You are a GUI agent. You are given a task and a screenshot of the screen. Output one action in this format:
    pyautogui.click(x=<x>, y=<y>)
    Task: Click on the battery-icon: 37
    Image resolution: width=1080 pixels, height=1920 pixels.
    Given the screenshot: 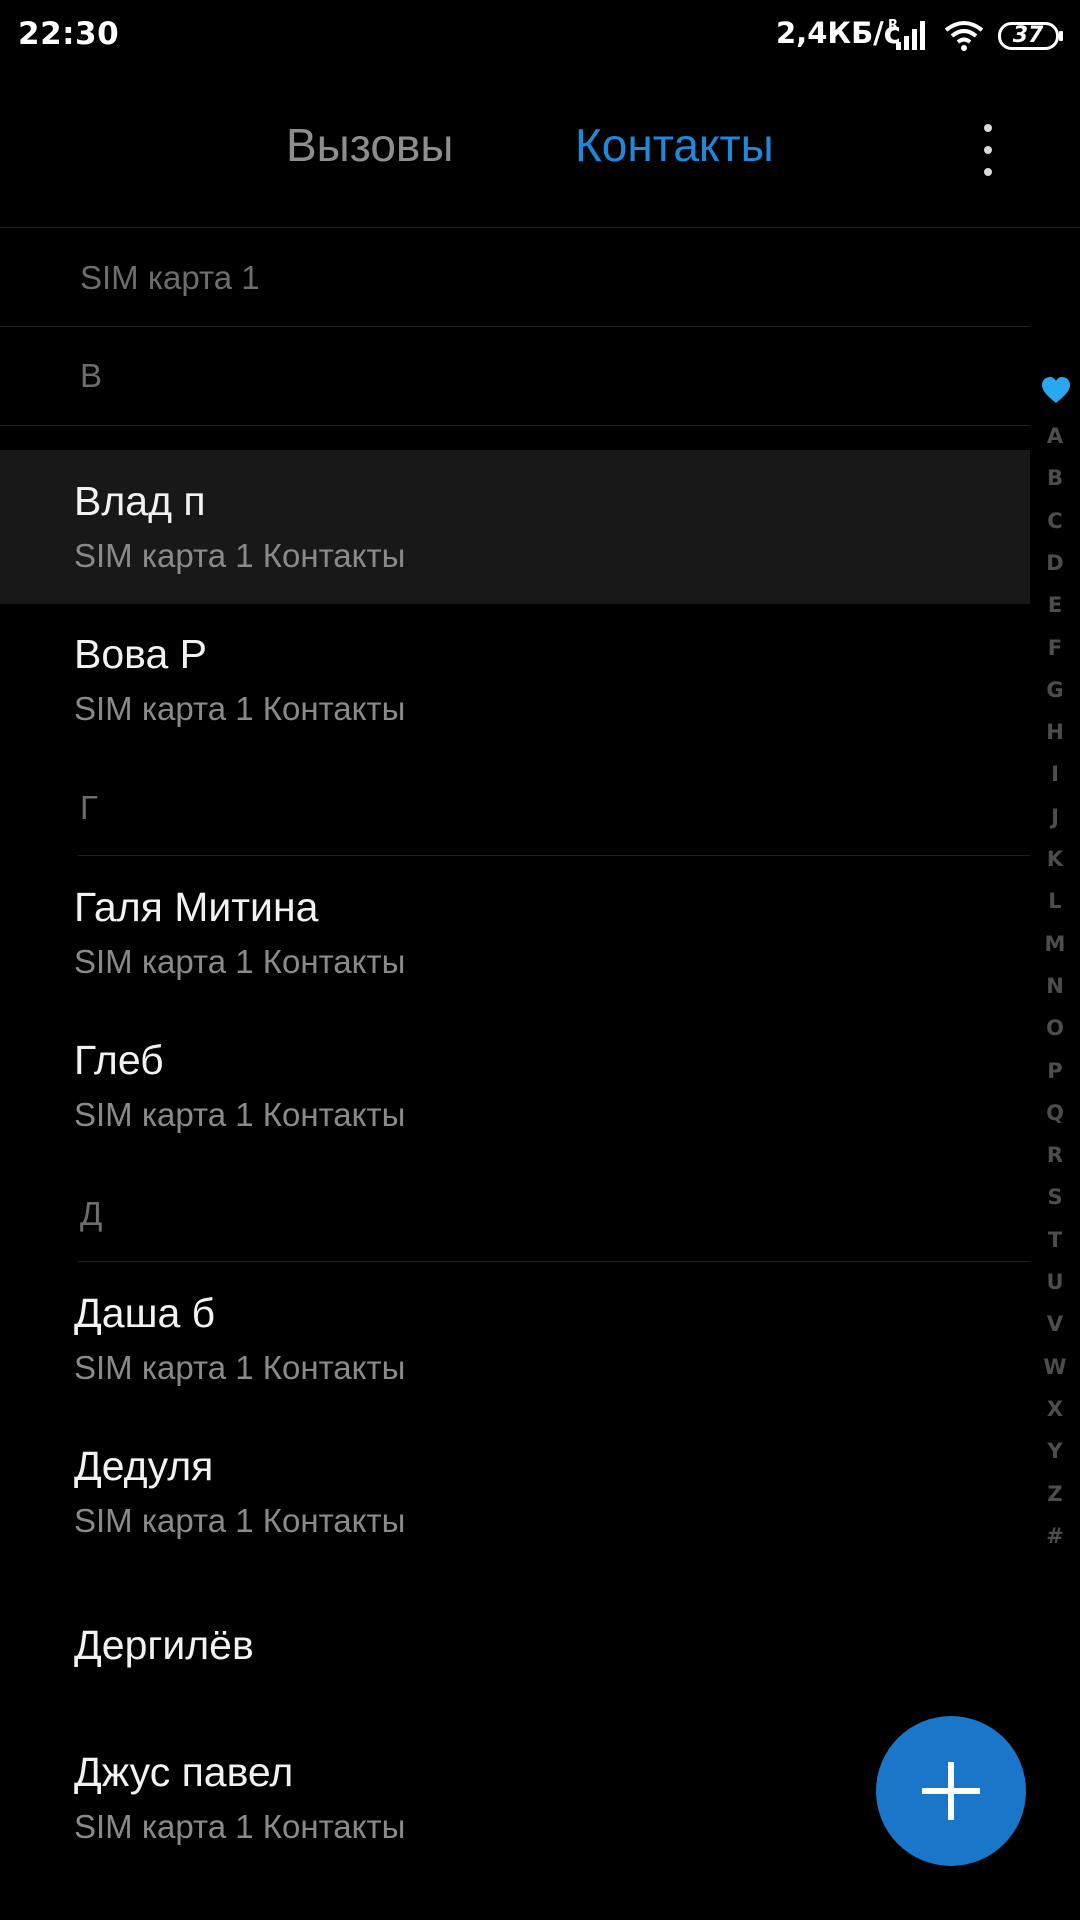 What is the action you would take?
    pyautogui.click(x=1031, y=36)
    